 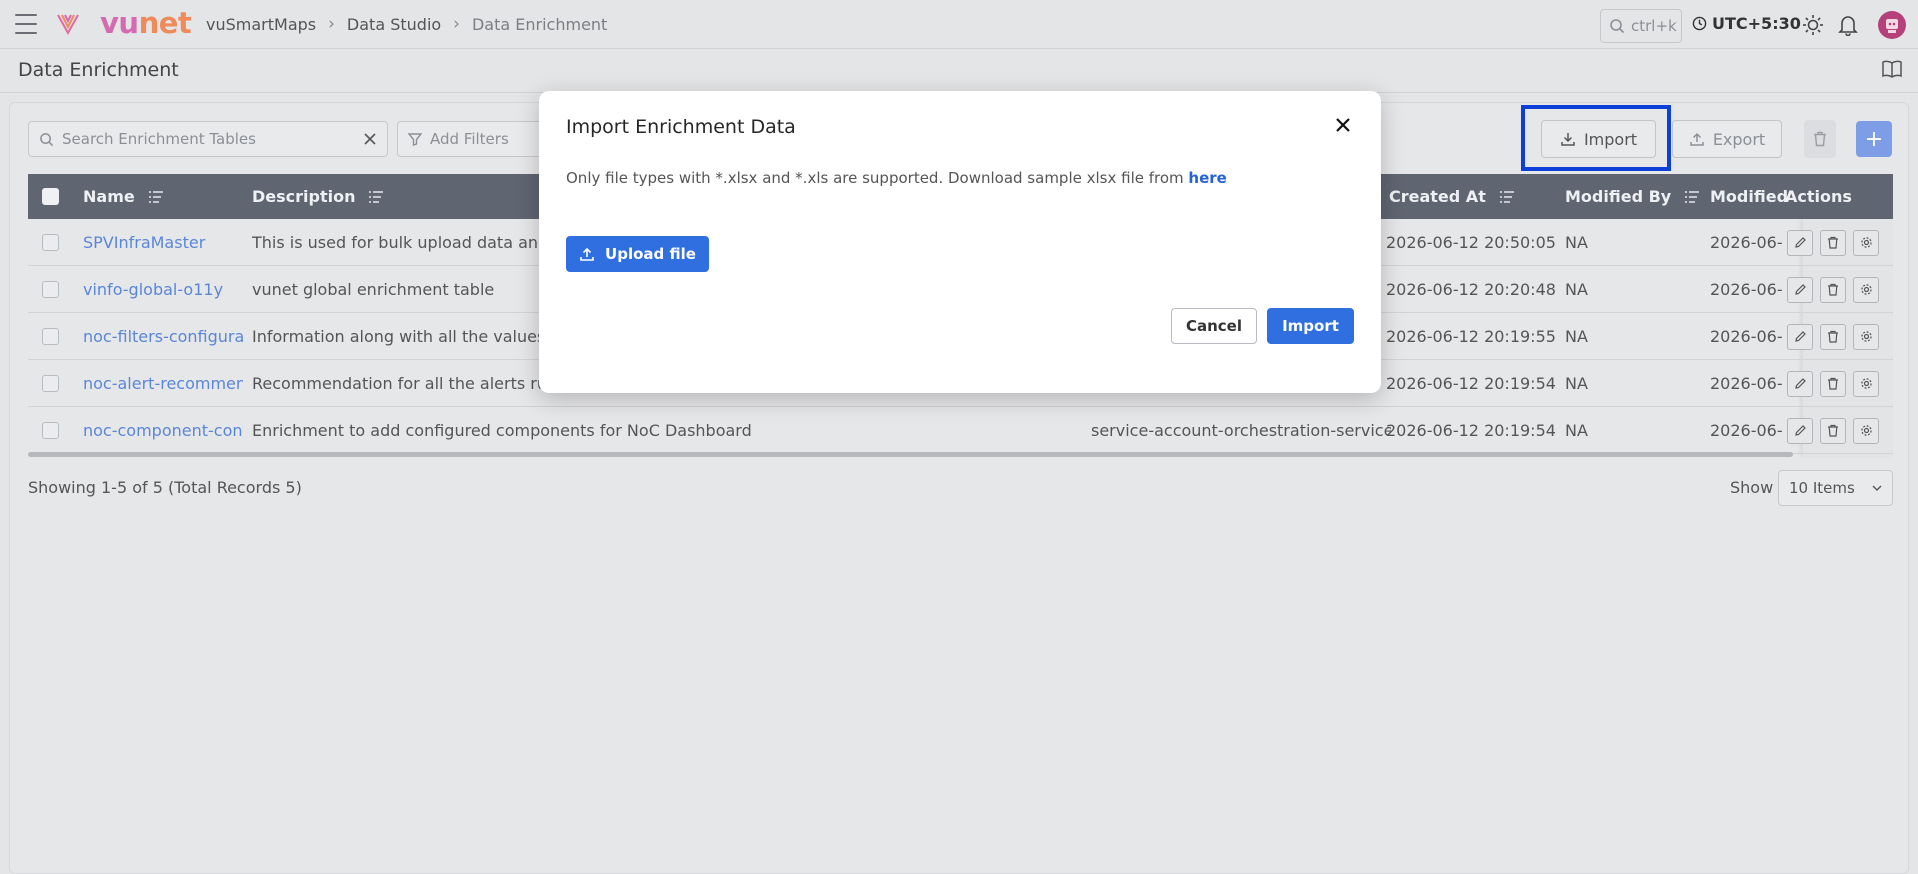 I want to click on sample-download-link: here, so click(x=1207, y=178).